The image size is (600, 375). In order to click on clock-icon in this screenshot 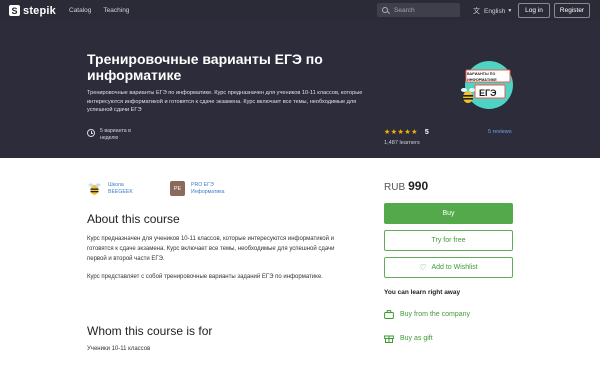, I will do `click(91, 133)`.